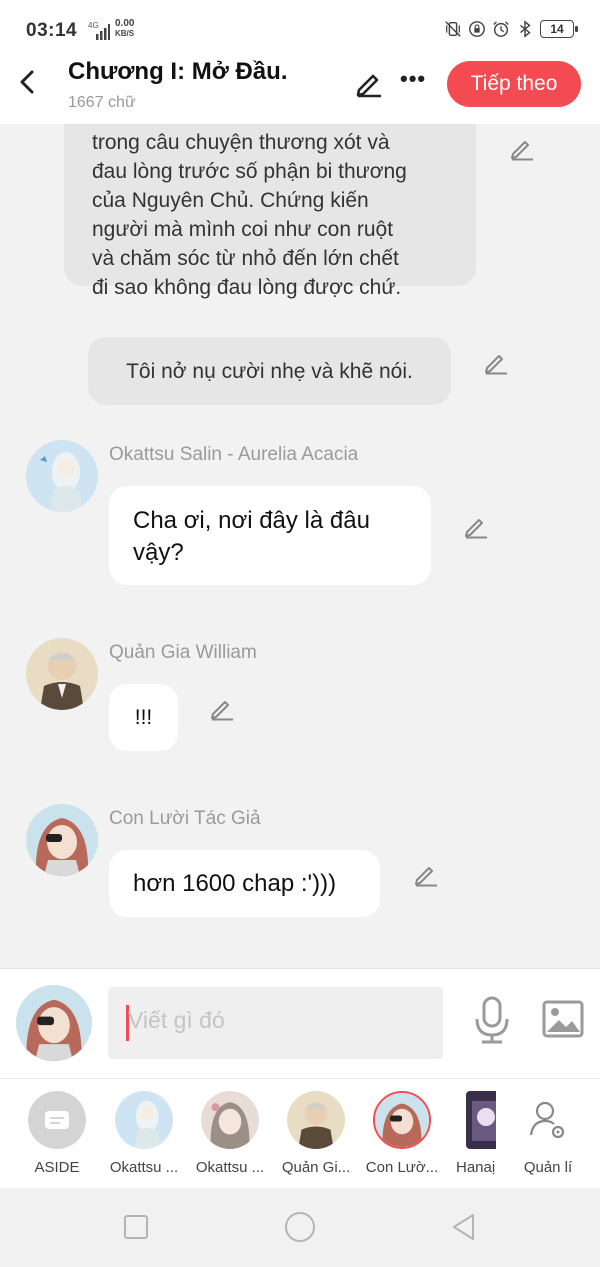  I want to click on manage-characters: Quản lí, so click(548, 1133).